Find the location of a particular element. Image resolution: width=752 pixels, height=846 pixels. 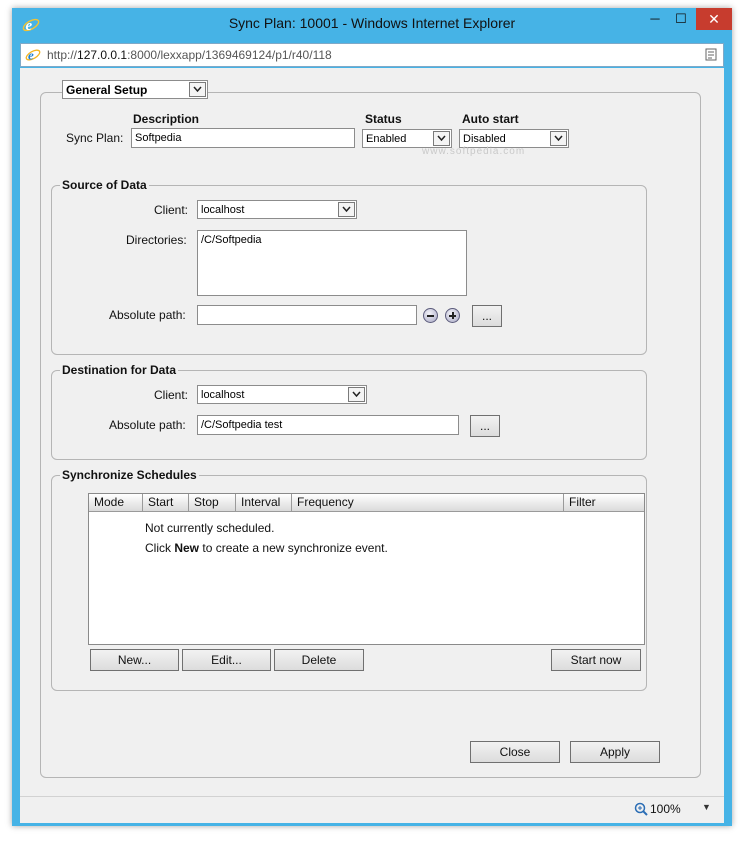

source-client-value: localhost is located at coordinates (223, 210).